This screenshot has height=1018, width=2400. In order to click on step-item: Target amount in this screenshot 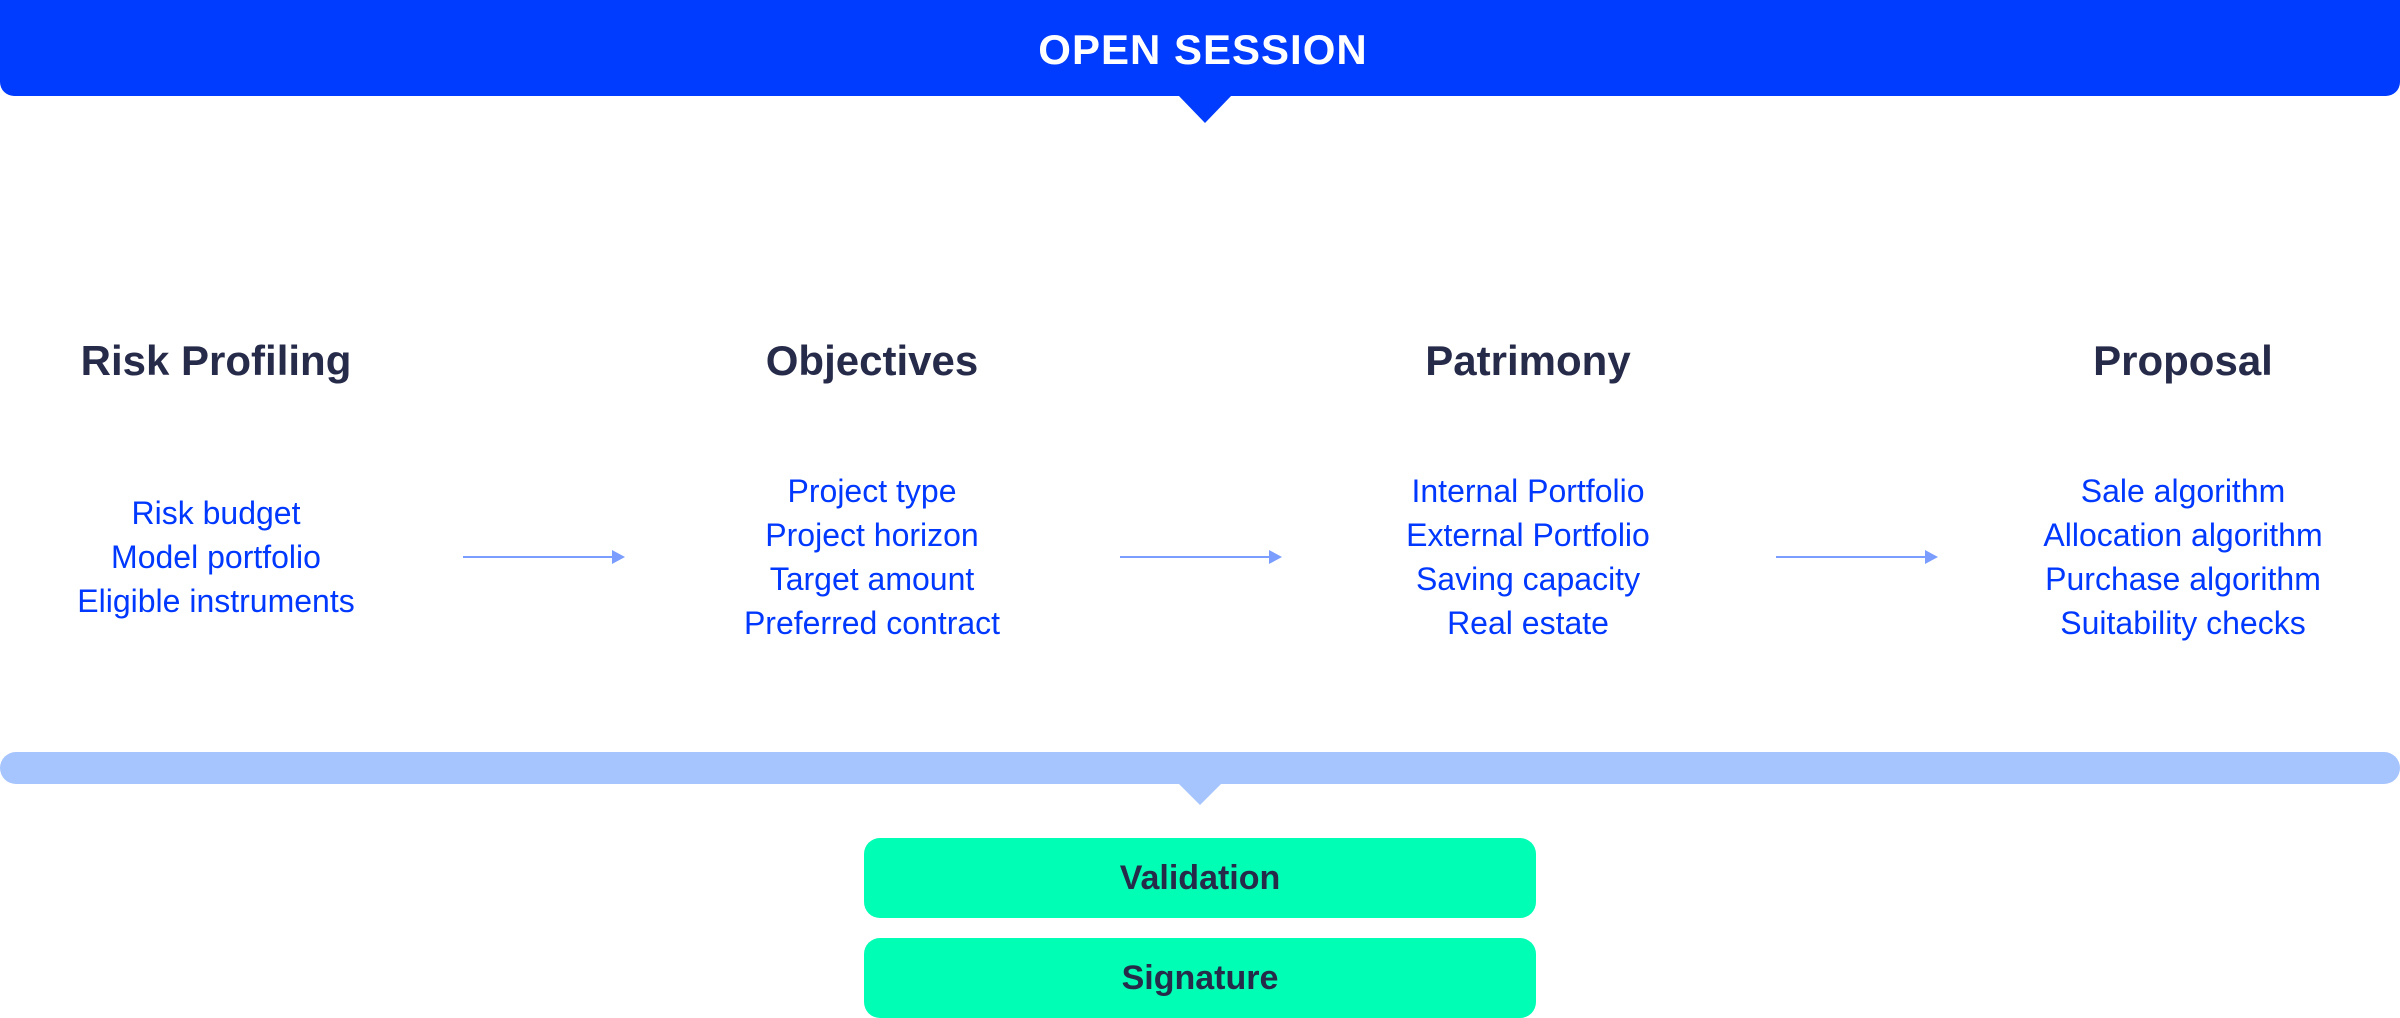, I will do `click(872, 579)`.